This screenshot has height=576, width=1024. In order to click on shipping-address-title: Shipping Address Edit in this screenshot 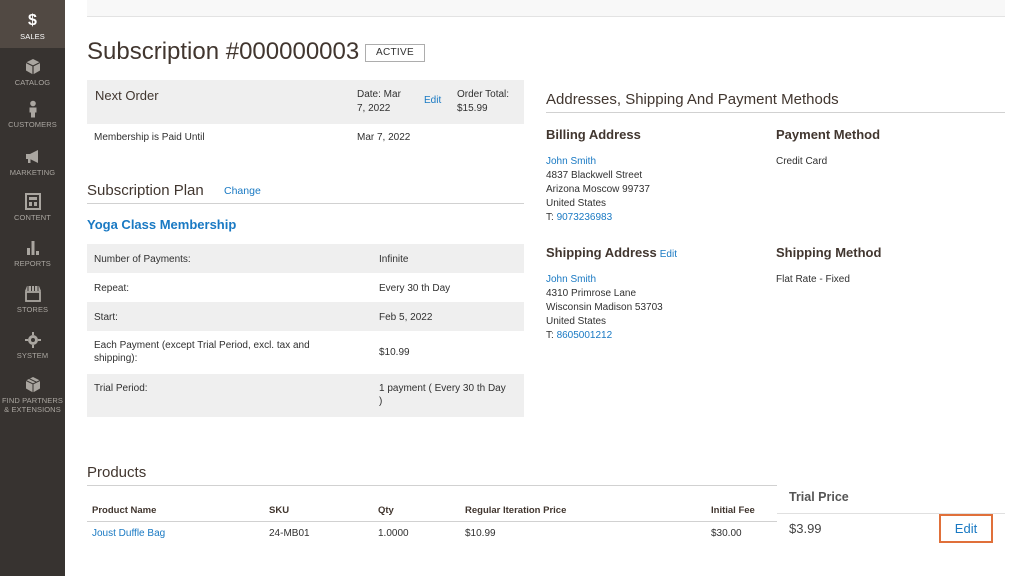, I will do `click(611, 252)`.